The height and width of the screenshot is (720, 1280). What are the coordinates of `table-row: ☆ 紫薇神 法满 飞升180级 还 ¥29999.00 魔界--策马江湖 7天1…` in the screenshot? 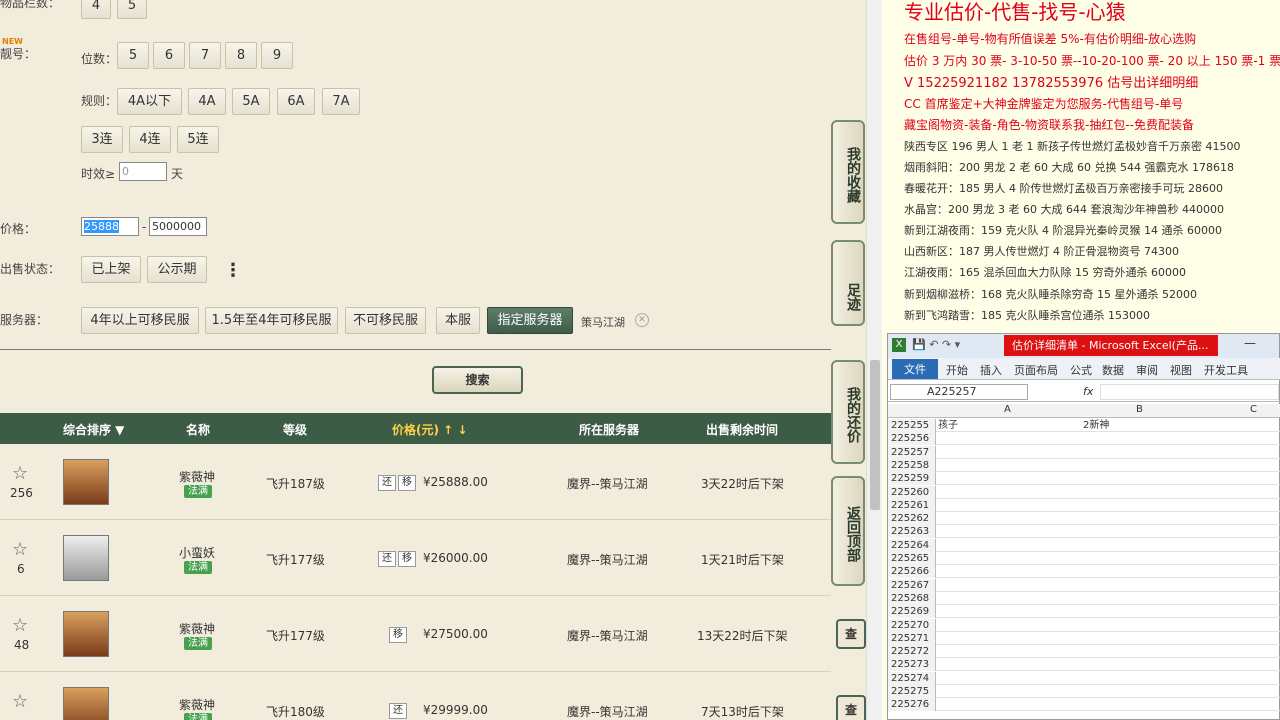 It's located at (433, 696).